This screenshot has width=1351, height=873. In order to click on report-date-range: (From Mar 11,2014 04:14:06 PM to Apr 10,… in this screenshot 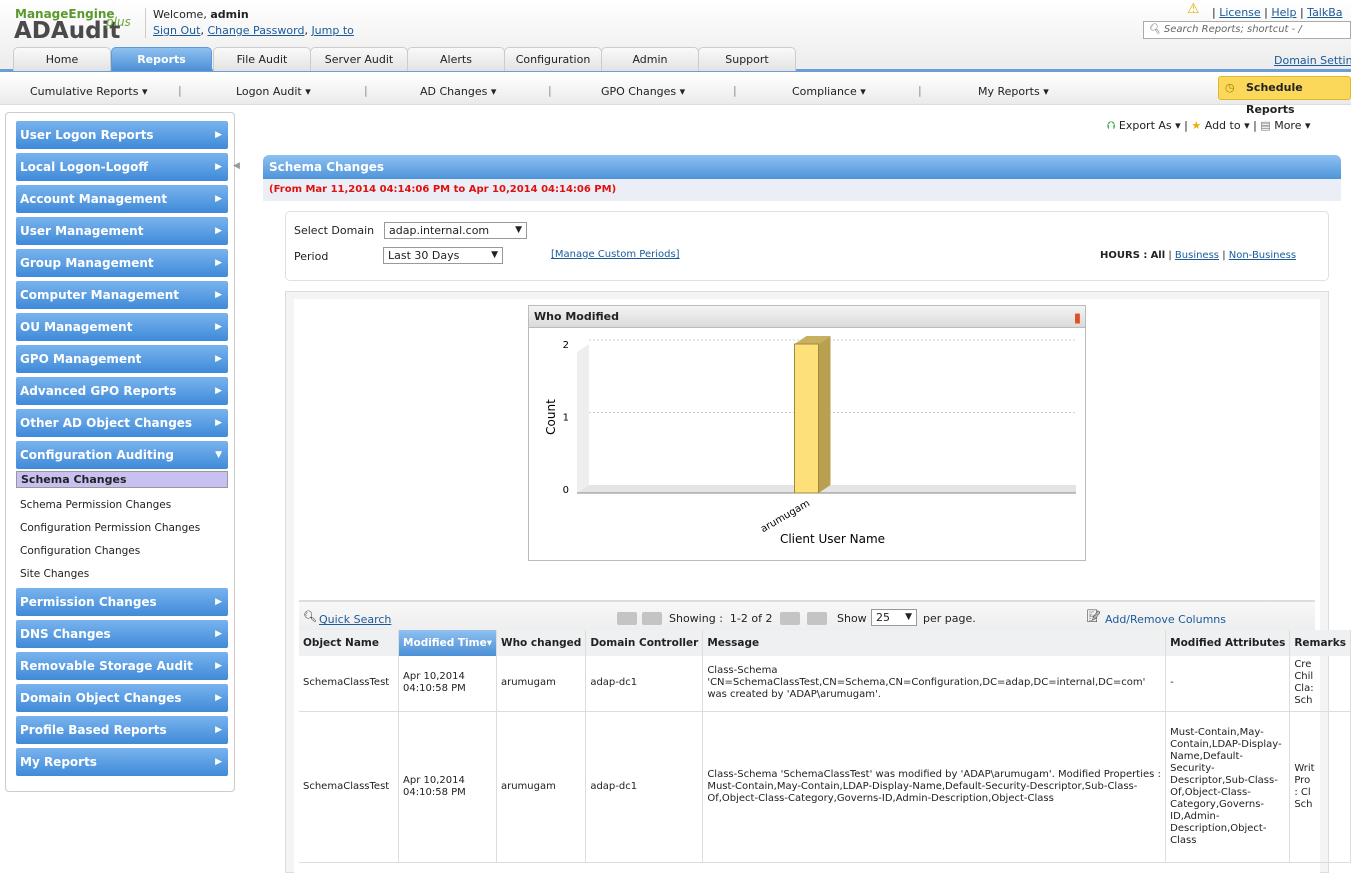, I will do `click(802, 190)`.